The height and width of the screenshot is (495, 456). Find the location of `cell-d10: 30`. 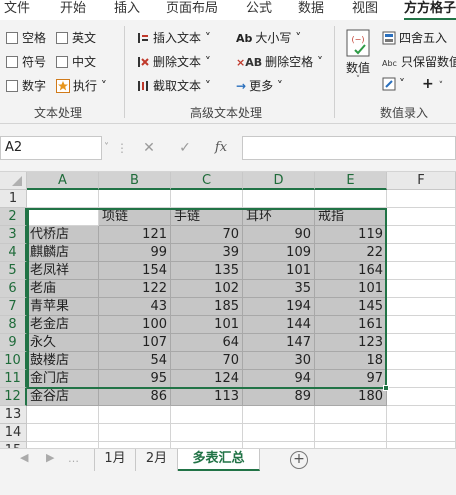

cell-d10: 30 is located at coordinates (279, 361).